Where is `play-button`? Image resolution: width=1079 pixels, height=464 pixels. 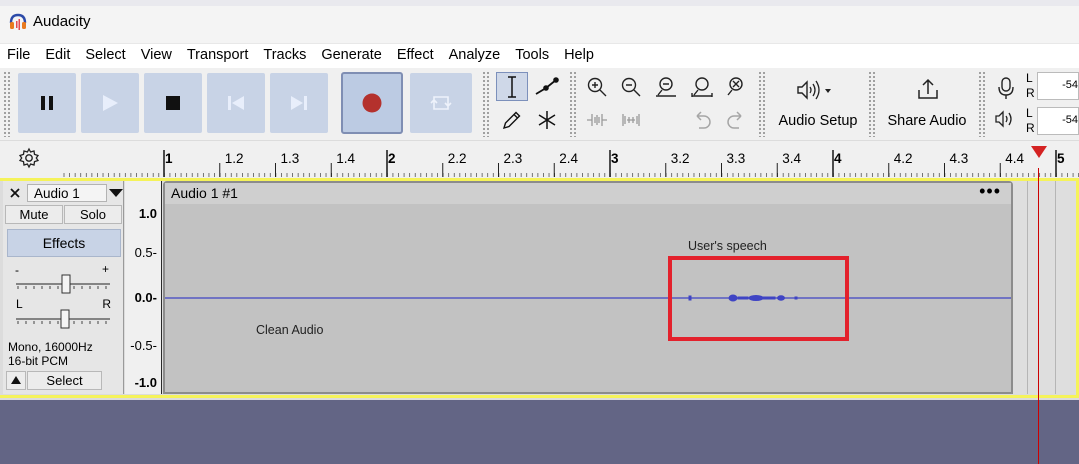 play-button is located at coordinates (110, 103).